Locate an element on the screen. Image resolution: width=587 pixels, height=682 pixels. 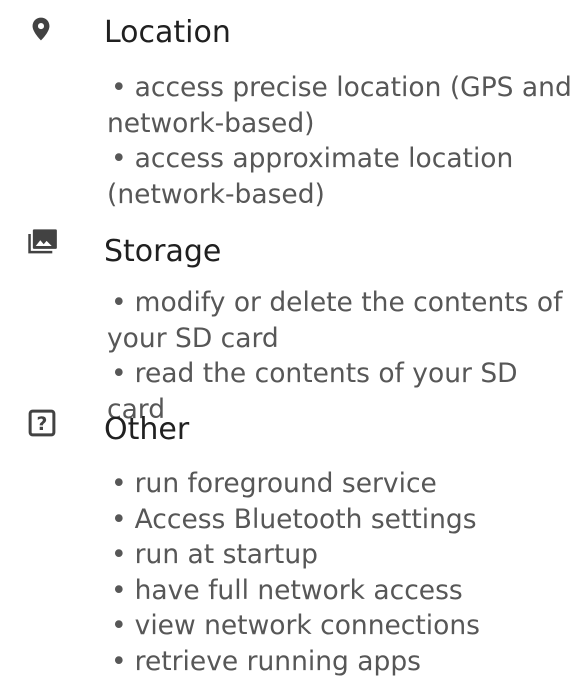
list-item: • retrieve running apps is located at coordinates (345, 662).